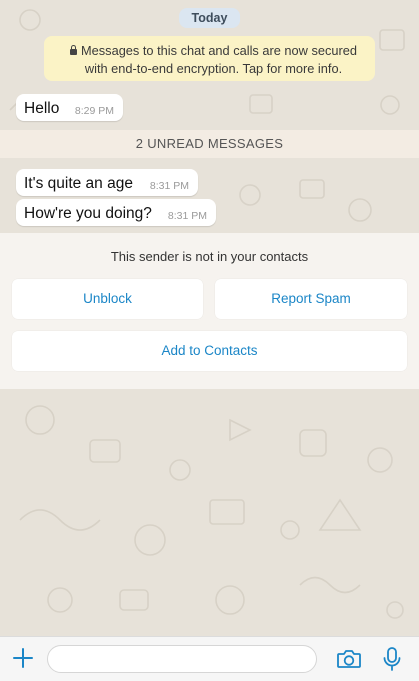 This screenshot has height=681, width=419. Describe the element at coordinates (209, 256) in the screenshot. I see `unknown-sender-notice: This sender is not in your contacts` at that location.